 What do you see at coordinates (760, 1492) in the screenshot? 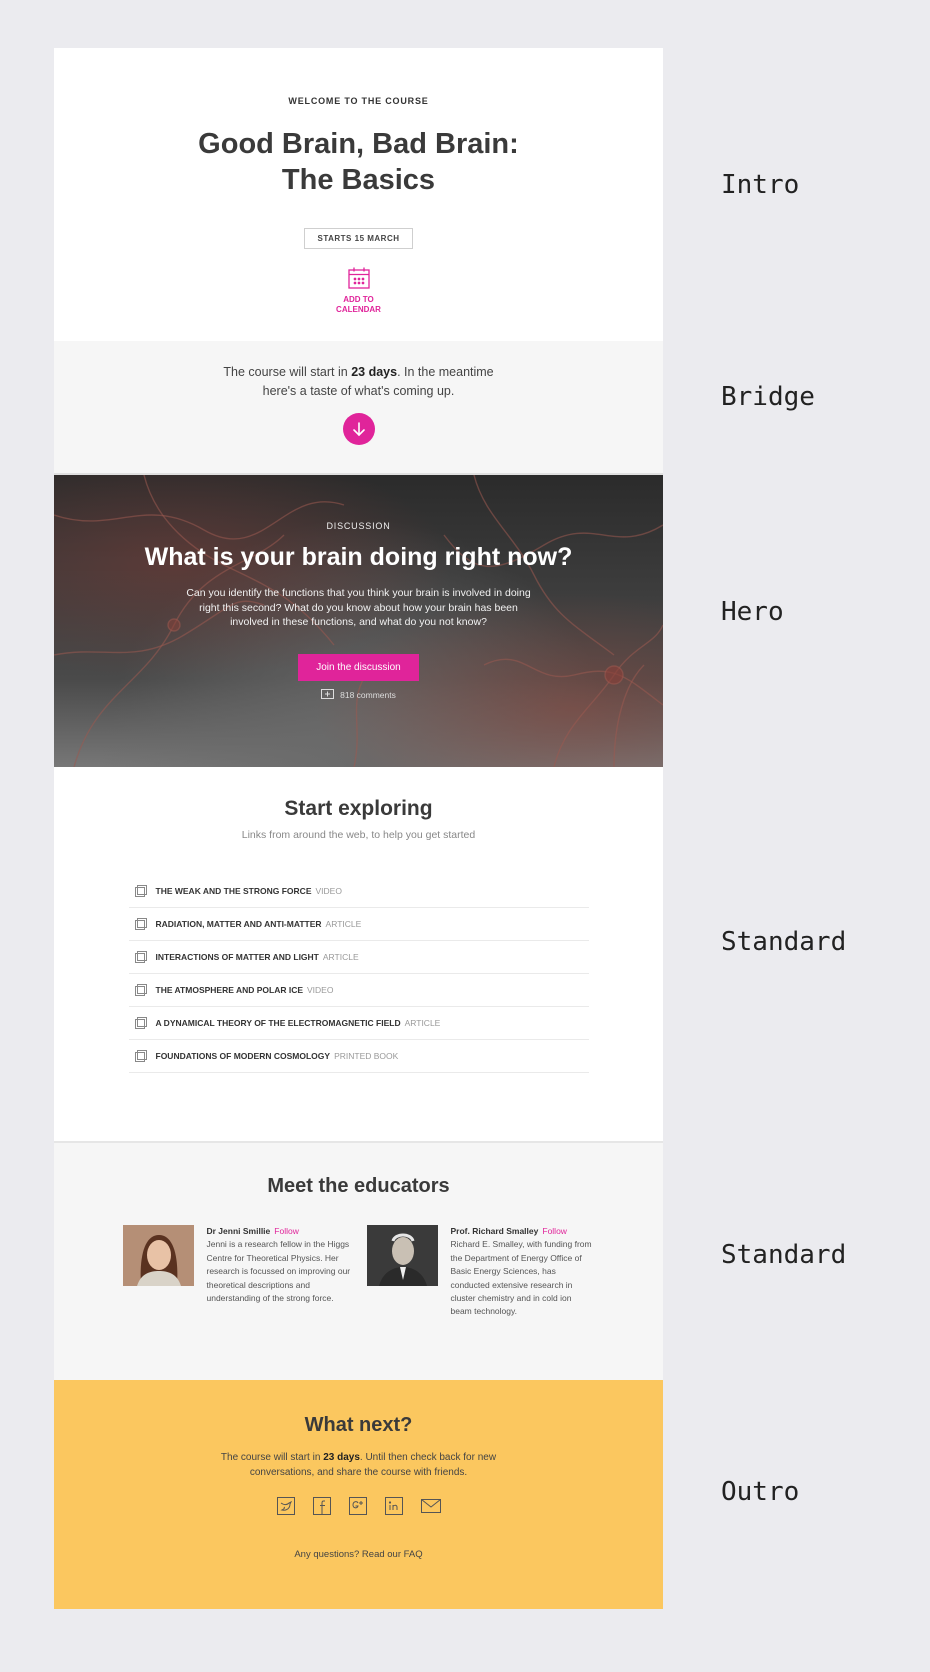
I see `section-label-outro: Outro` at bounding box center [760, 1492].